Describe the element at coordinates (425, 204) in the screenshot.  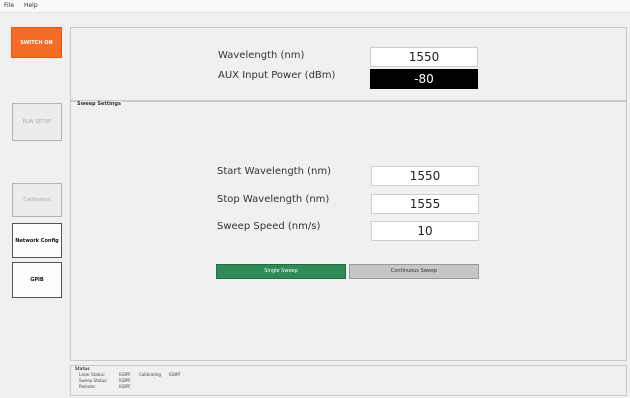
I see `stop-wavelength-field: 1555` at that location.